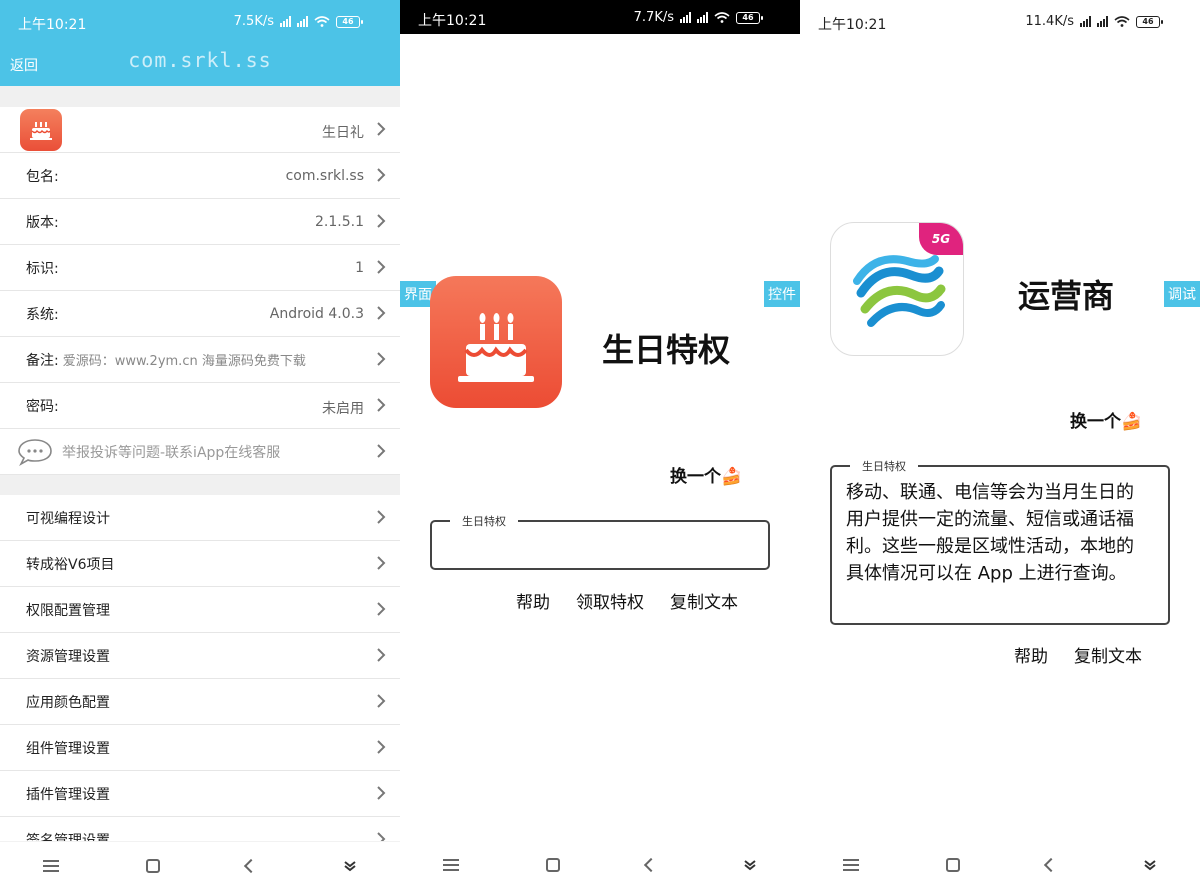 This screenshot has height=889, width=1200. I want to click on menu-item-plugins: 插件管理设置, so click(200, 794).